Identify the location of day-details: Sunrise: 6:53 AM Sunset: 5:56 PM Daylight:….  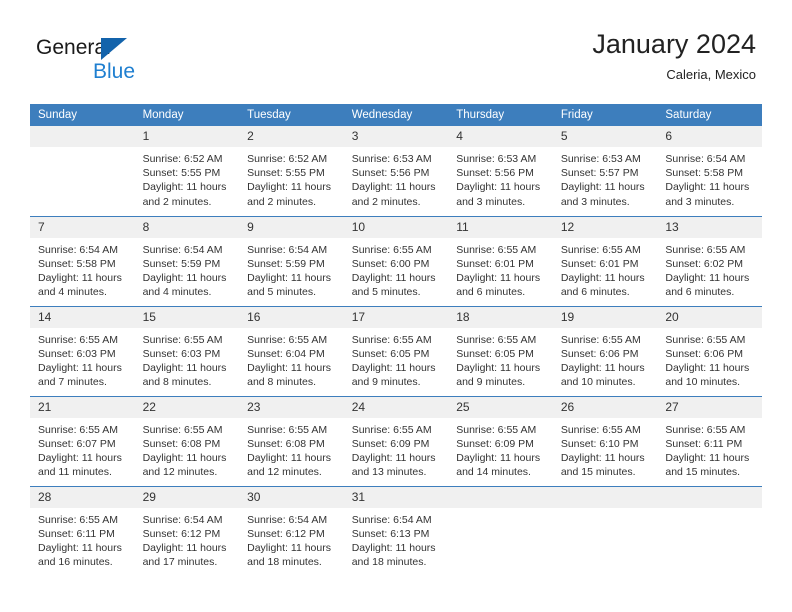
(500, 178).